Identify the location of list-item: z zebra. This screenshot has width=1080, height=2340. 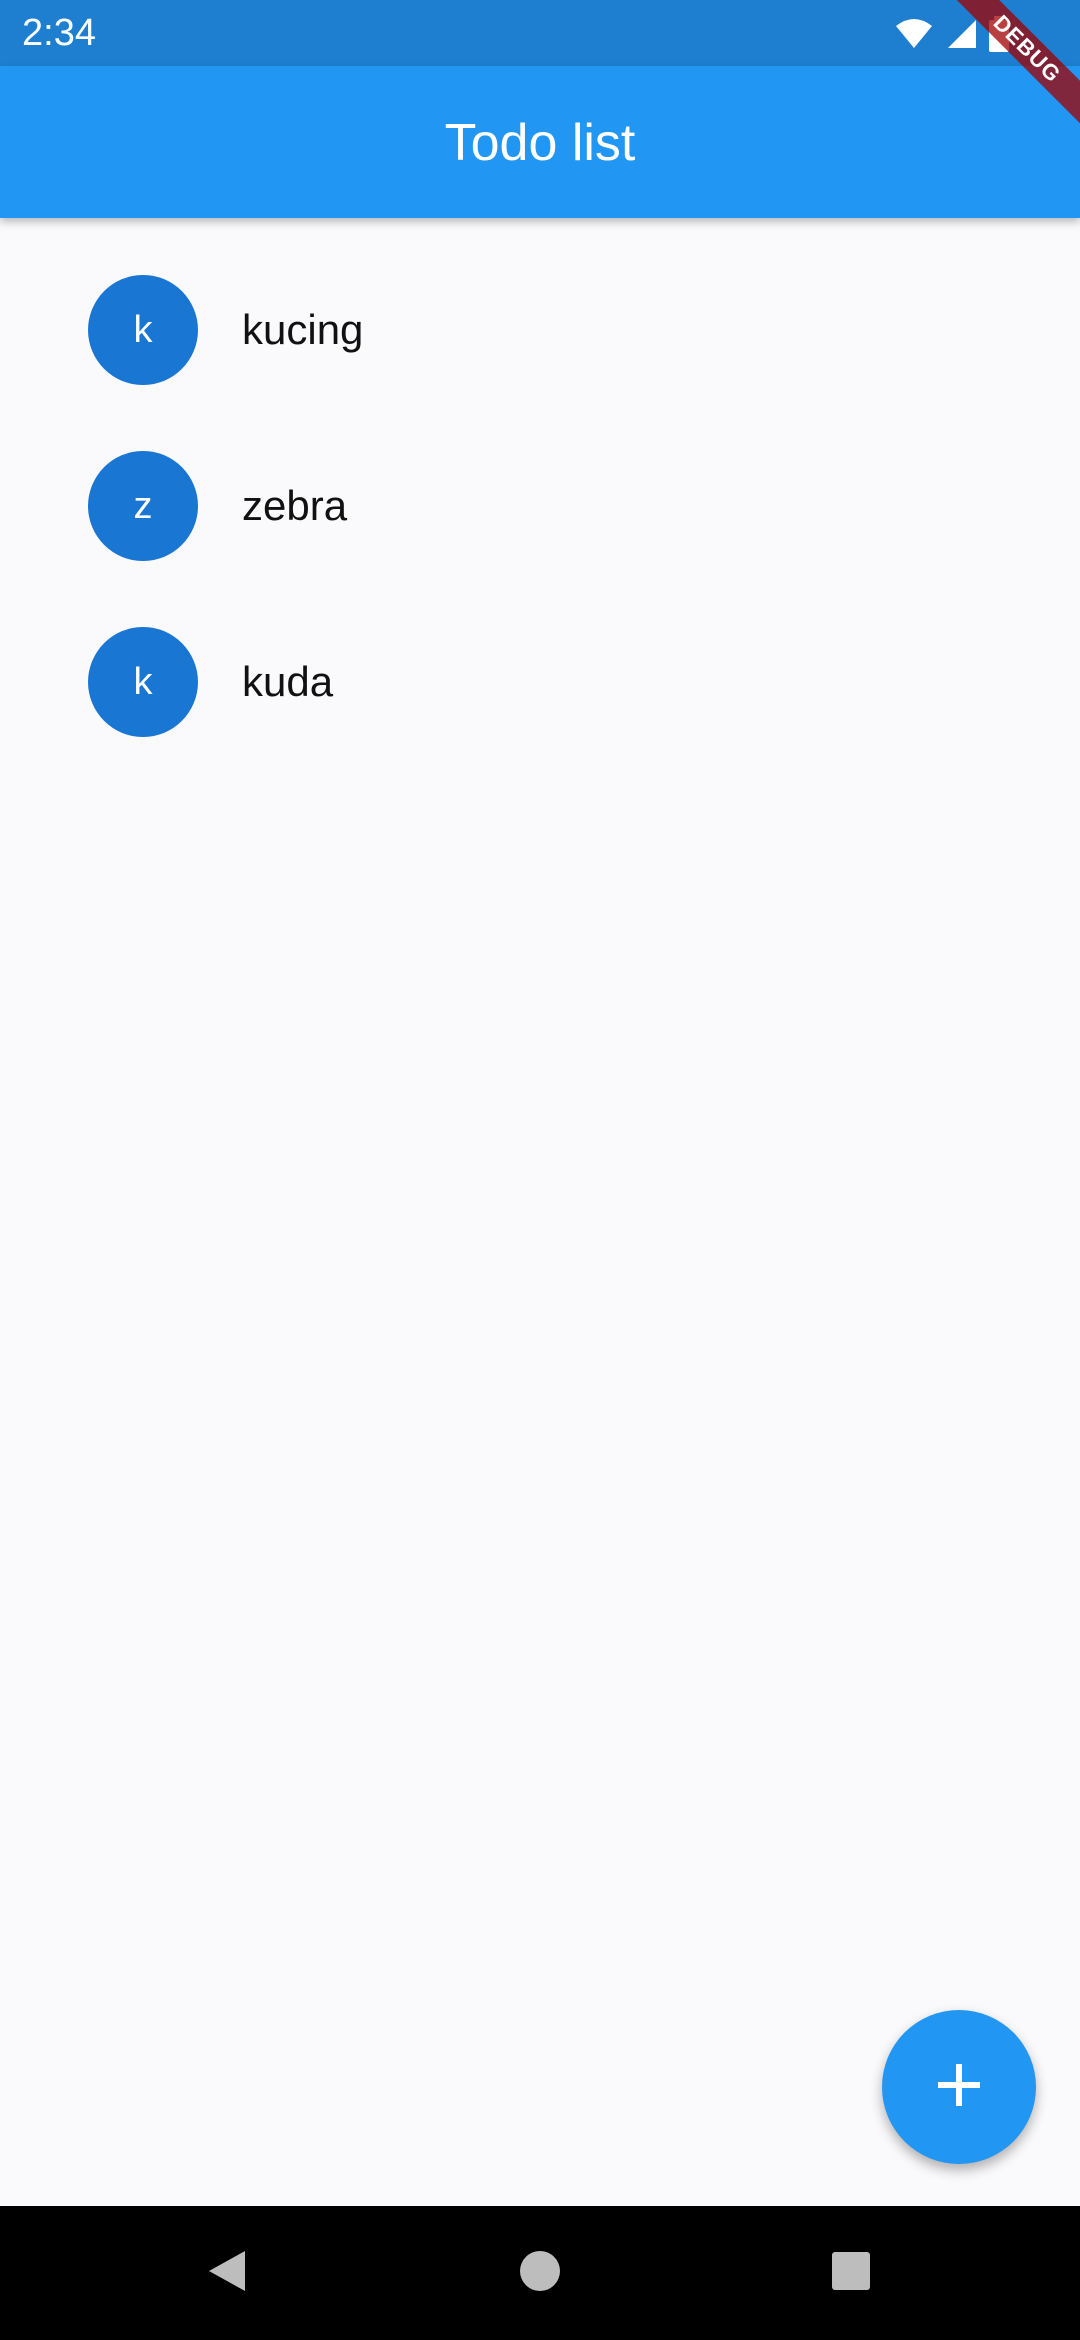
(540, 506).